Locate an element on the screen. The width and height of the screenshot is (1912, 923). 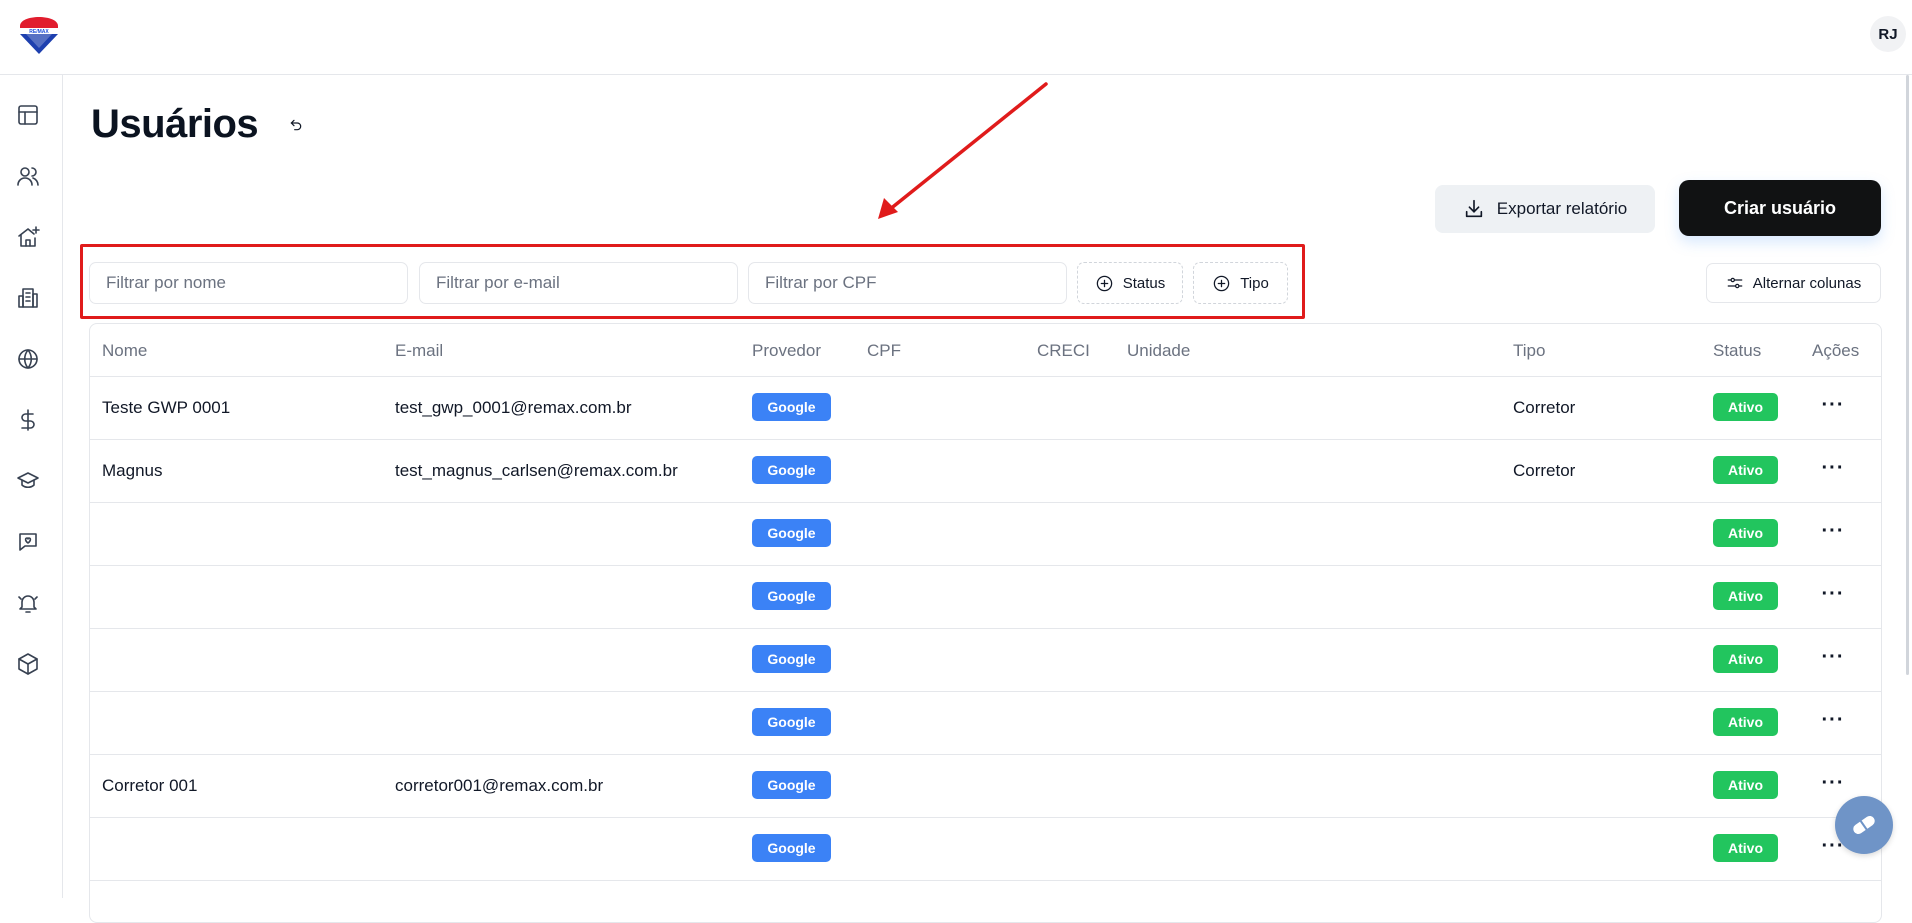
building-icon is located at coordinates (28, 298).